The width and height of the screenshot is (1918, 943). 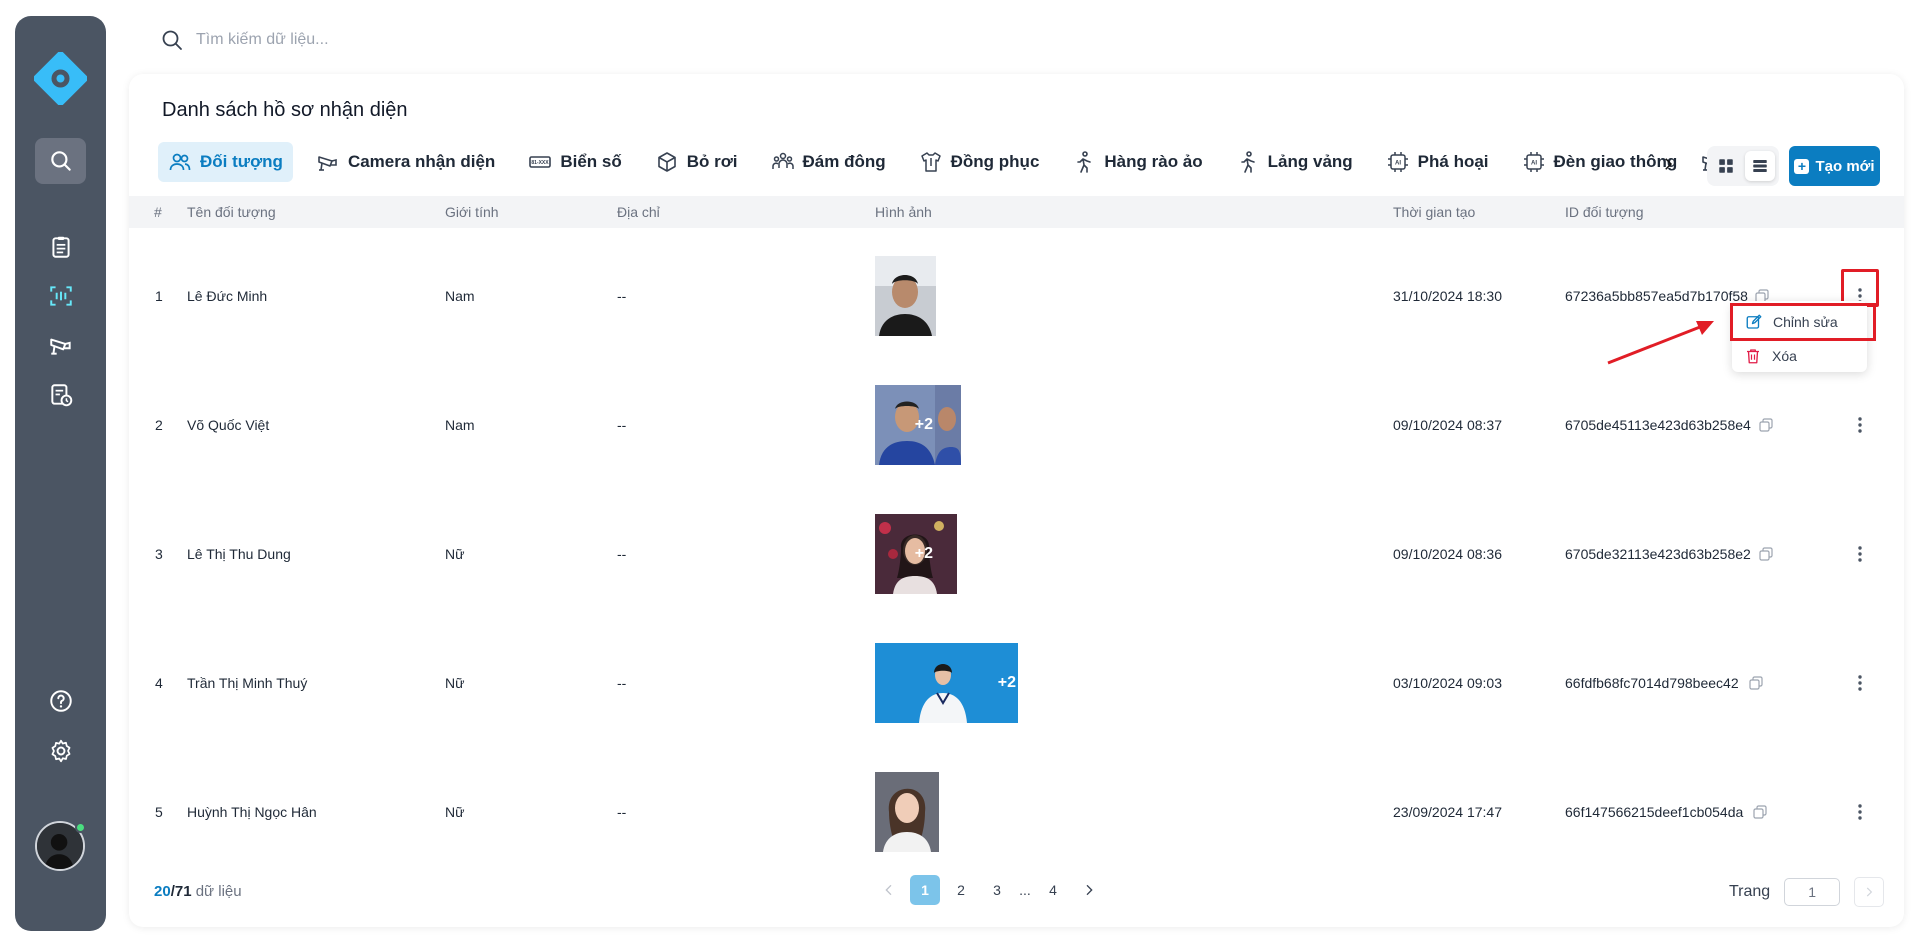 What do you see at coordinates (1812, 892) in the screenshot?
I see `goto-page-input` at bounding box center [1812, 892].